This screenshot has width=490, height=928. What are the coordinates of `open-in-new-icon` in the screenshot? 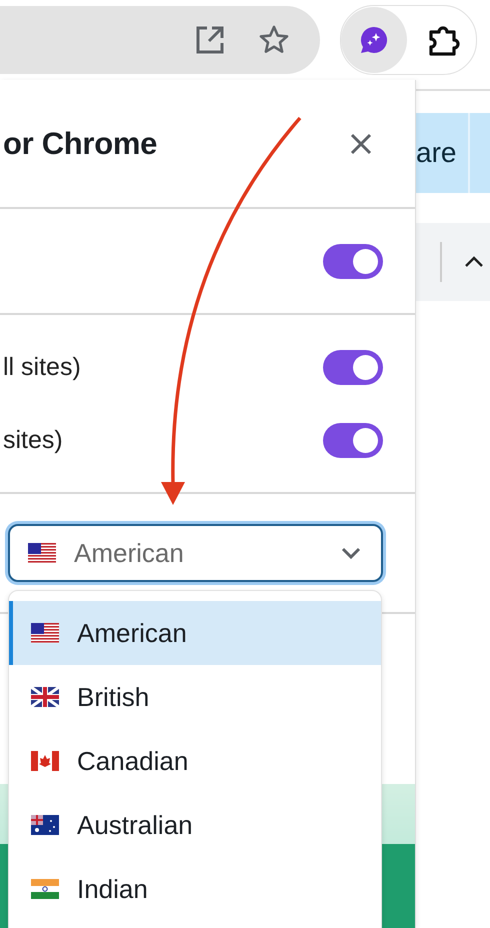 It's located at (210, 40).